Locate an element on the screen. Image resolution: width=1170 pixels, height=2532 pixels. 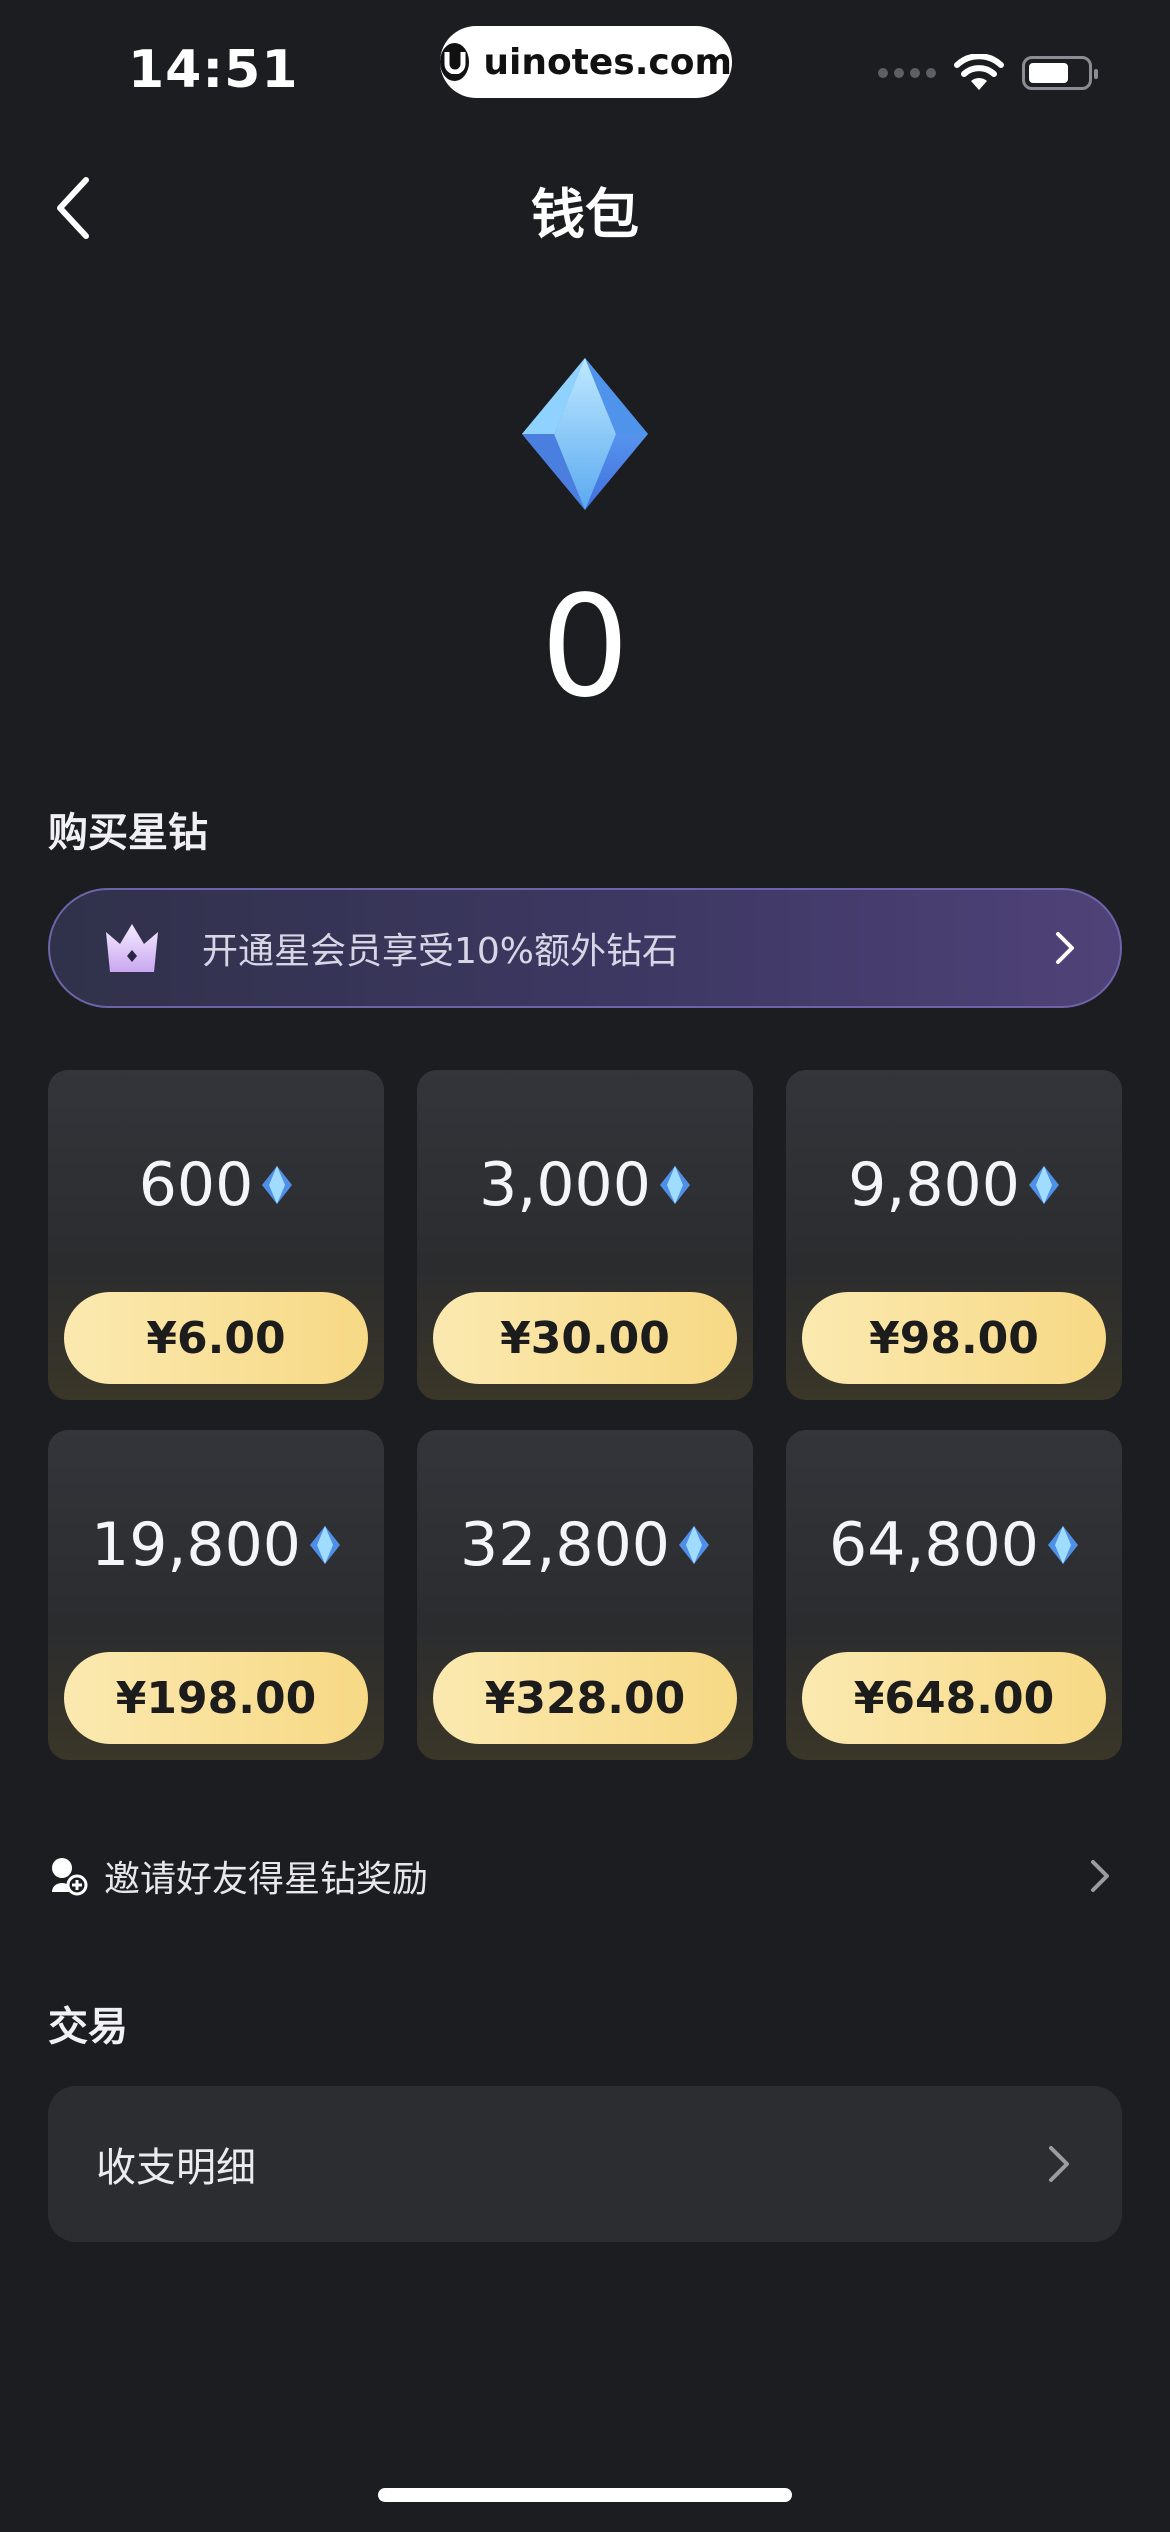
star-diamond-icon is located at coordinates (585, 434).